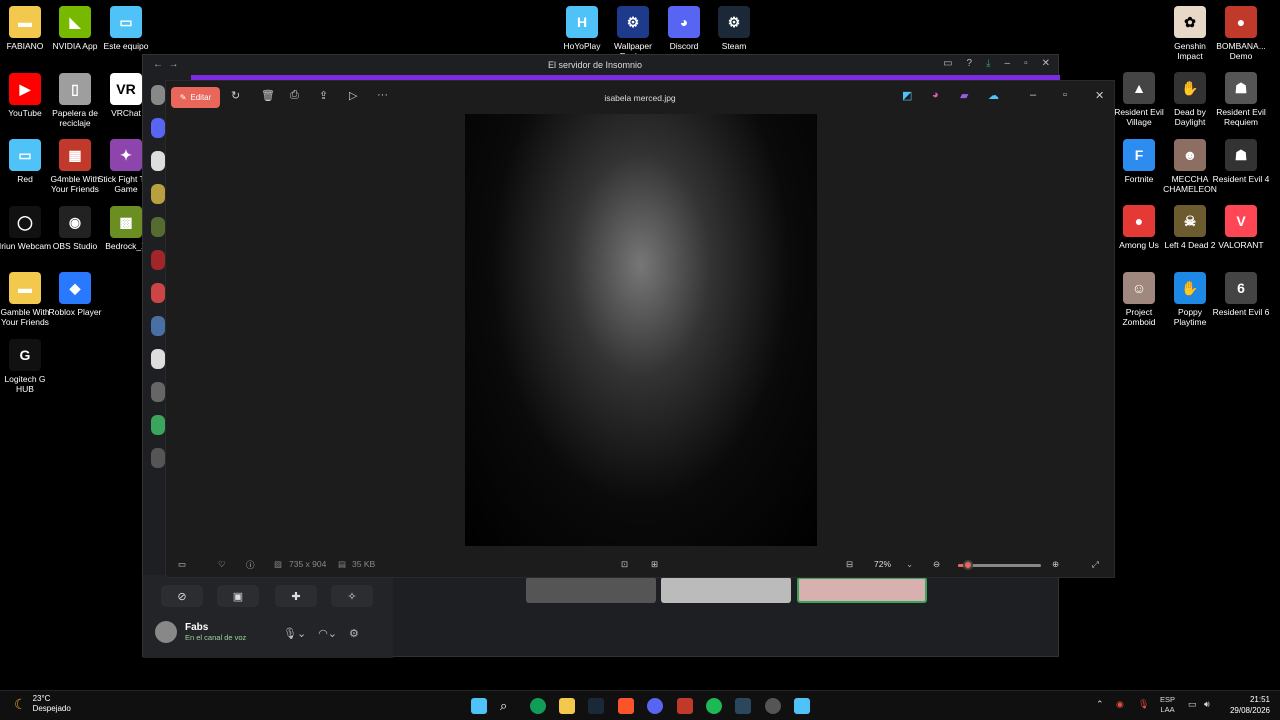 This screenshot has height=720, width=1280. I want to click on onedrive-icon: ☁, so click(993, 95).